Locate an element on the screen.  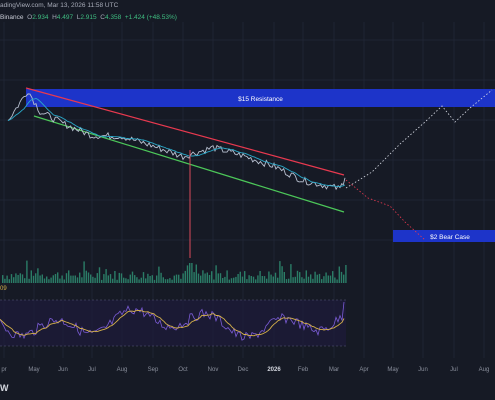
brand-logo-text: W is located at coordinates (4, 388).